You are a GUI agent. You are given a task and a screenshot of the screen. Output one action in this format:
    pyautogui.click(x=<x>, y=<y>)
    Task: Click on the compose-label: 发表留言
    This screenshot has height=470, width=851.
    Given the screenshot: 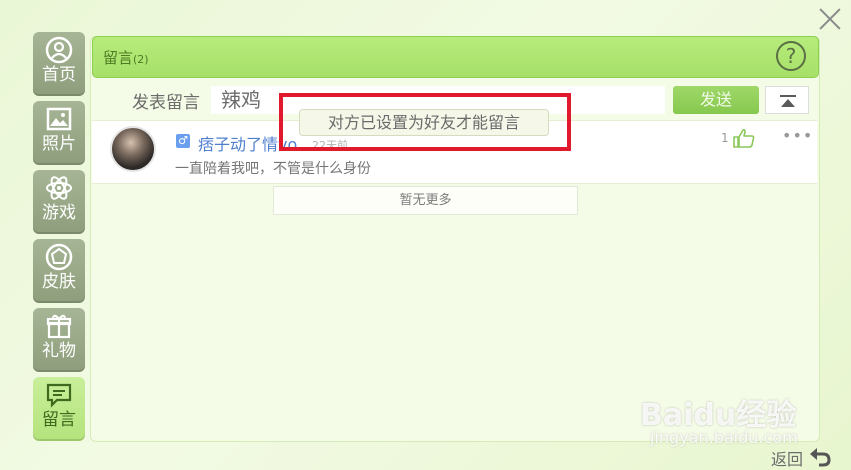 What is the action you would take?
    pyautogui.click(x=166, y=103)
    